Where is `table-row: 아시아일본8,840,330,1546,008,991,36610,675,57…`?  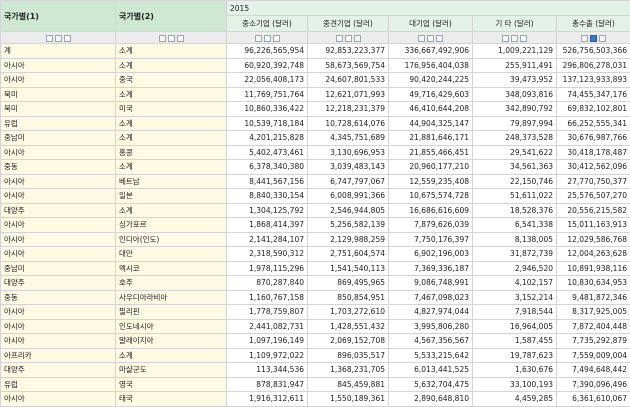 table-row: 아시아일본8,840,330,1546,008,991,36610,675,57… is located at coordinates (315, 196).